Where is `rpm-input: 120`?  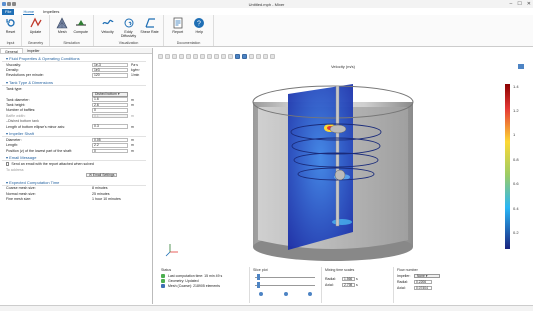 rpm-input: 120 is located at coordinates (110, 75).